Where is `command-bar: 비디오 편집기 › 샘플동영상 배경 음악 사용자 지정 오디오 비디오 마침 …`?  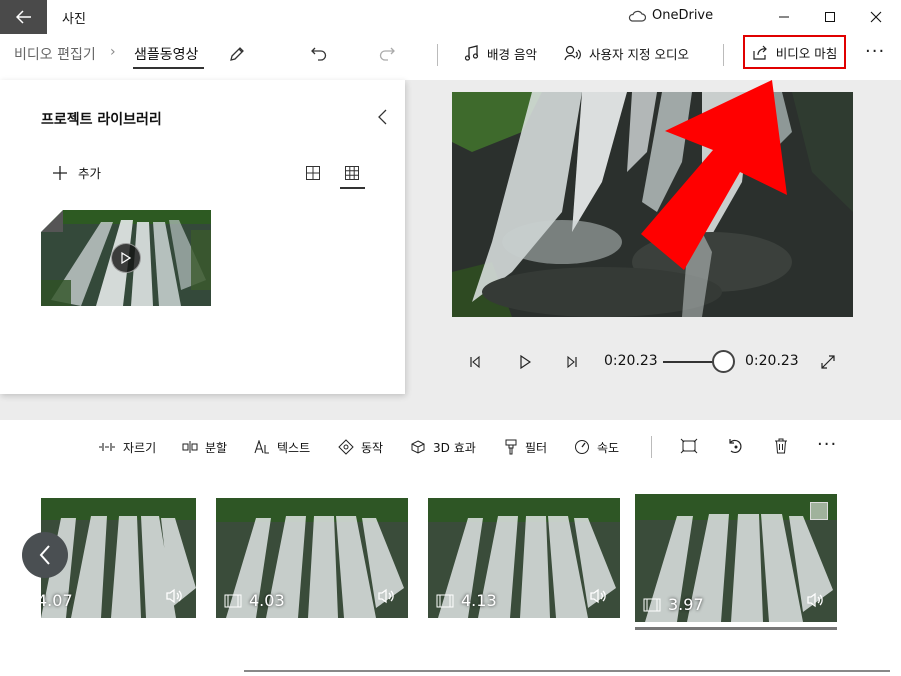
command-bar: 비디오 편집기 › 샘플동영상 배경 음악 사용자 지정 오디오 비디오 마침 … is located at coordinates (450, 57).